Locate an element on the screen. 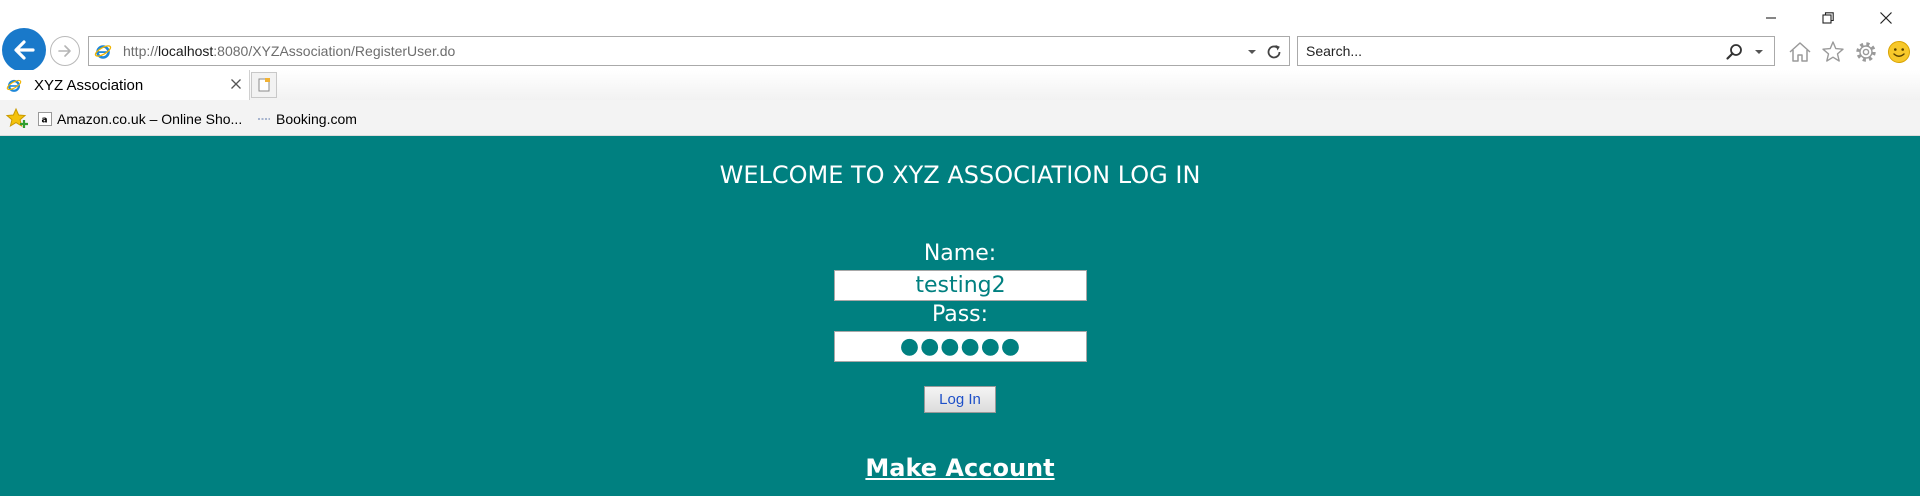 Image resolution: width=1920 pixels, height=496 pixels. minimize-button is located at coordinates (1771, 18).